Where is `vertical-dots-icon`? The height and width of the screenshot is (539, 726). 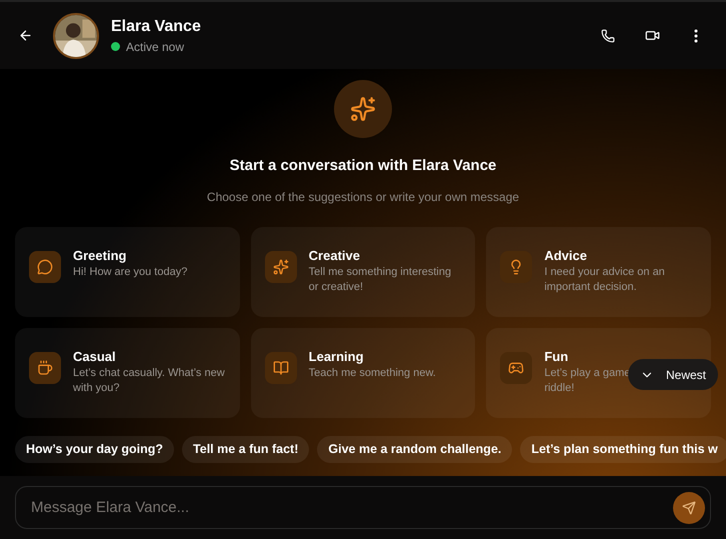 vertical-dots-icon is located at coordinates (696, 35).